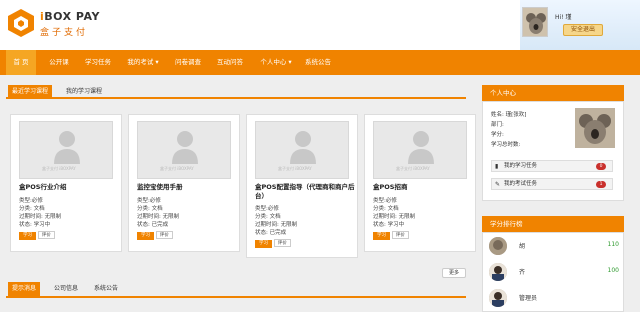 The height and width of the screenshot is (312, 640). I want to click on tab-company-info: 公司信息, so click(66, 289).